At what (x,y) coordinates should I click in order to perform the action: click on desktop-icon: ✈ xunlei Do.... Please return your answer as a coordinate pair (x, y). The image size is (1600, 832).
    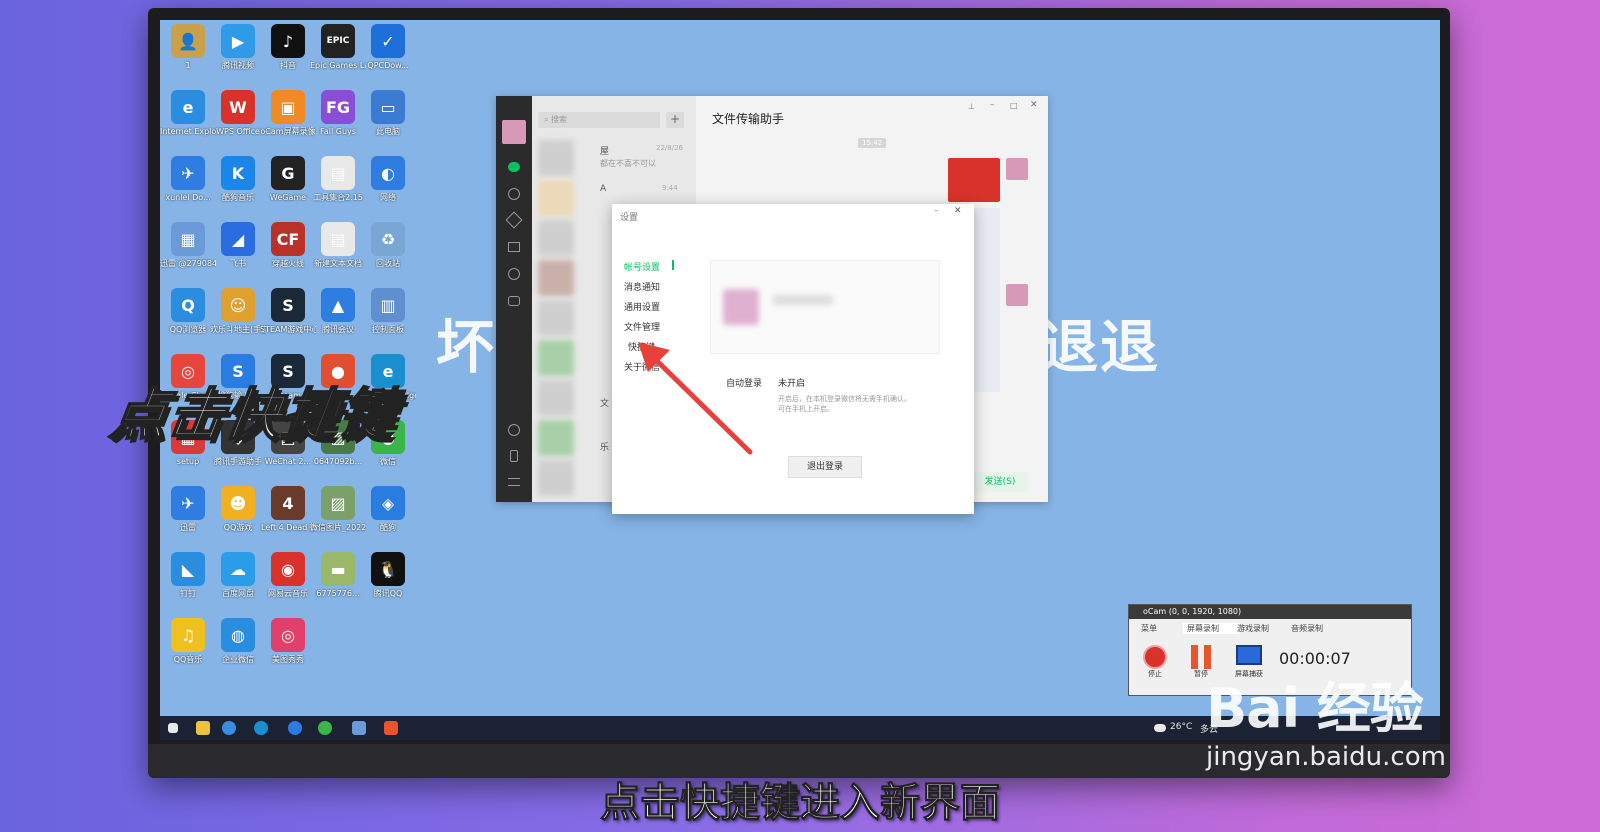
    Looking at the image, I should click on (188, 179).